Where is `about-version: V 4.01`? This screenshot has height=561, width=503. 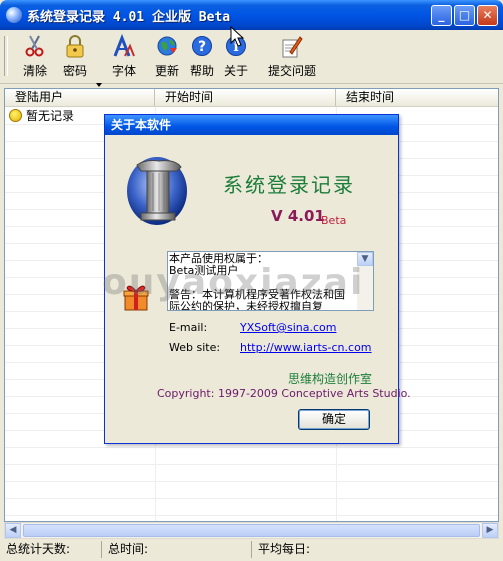 about-version: V 4.01 is located at coordinates (298, 216).